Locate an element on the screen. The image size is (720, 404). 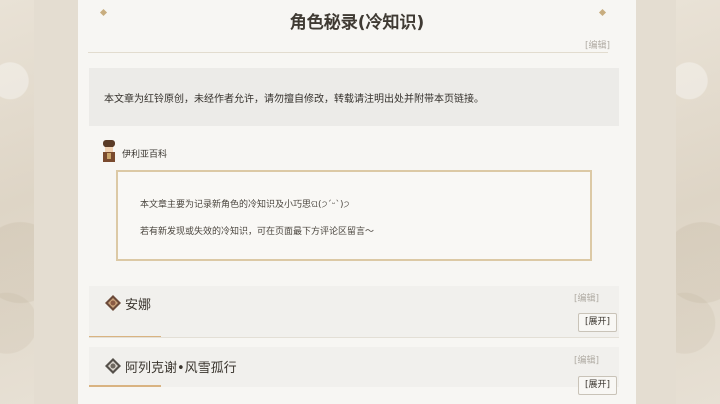
copyright-notice-text: 本文章为红铃原创，未经作者允许，请勿擅自修改，转载请注明出处并附带本页链接。 is located at coordinates (294, 99).